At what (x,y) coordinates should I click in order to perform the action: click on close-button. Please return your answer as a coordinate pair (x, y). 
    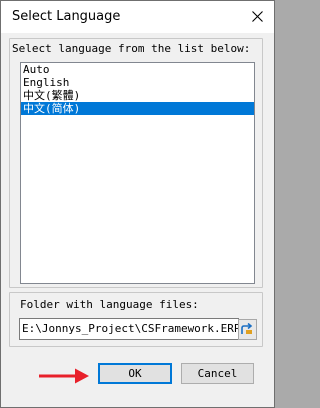
    Looking at the image, I should click on (257, 17).